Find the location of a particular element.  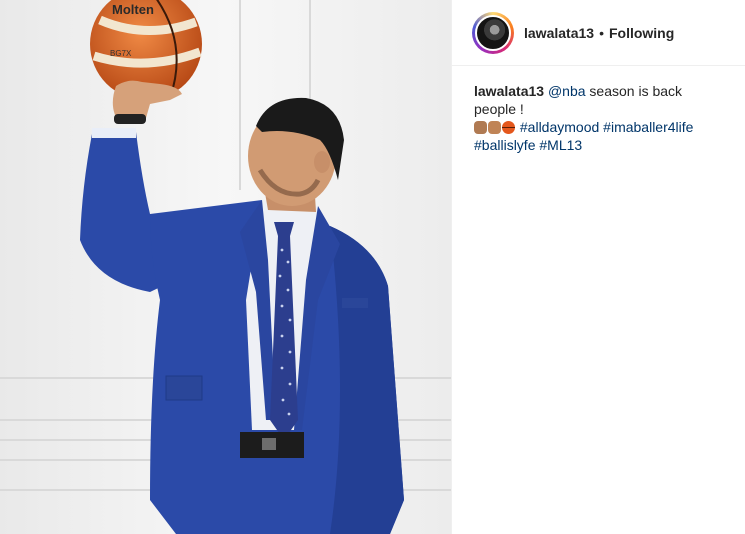

hashtag-link: #imaballer4life is located at coordinates (648, 127).